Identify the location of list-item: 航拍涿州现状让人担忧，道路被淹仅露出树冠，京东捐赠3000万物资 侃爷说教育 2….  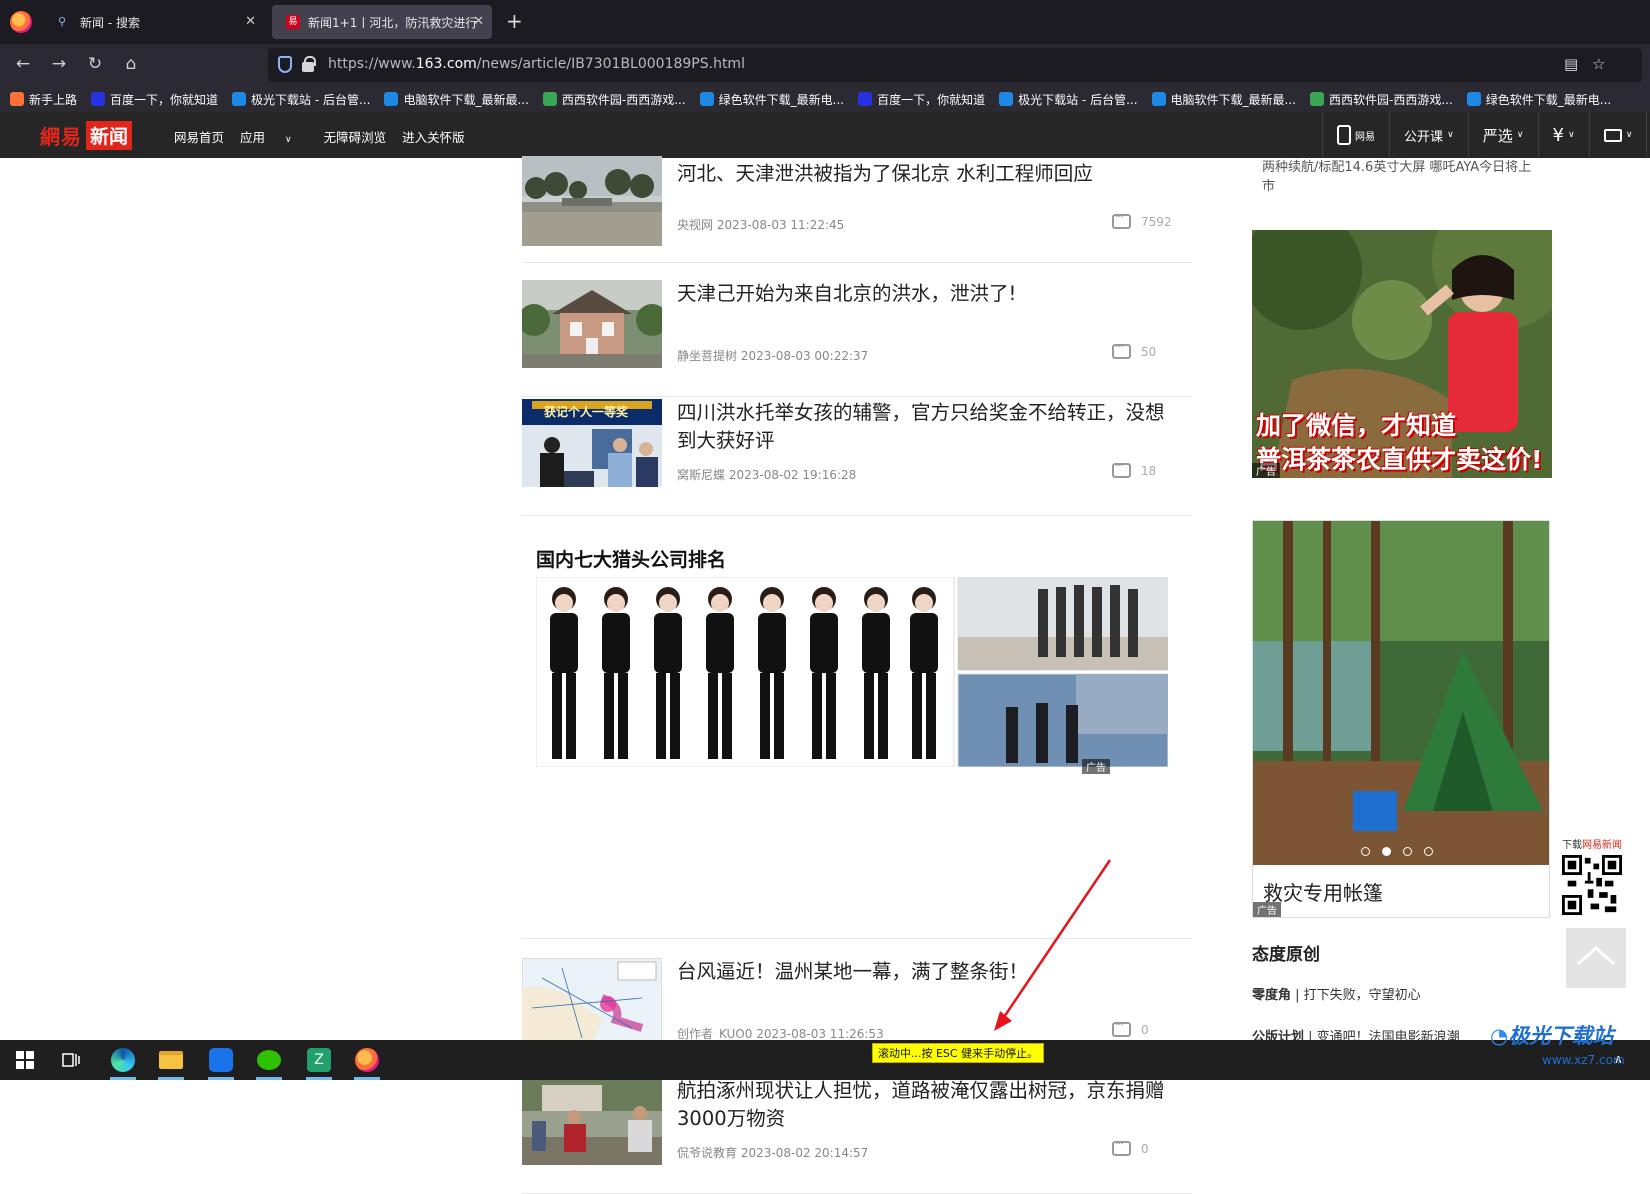
(857, 1134).